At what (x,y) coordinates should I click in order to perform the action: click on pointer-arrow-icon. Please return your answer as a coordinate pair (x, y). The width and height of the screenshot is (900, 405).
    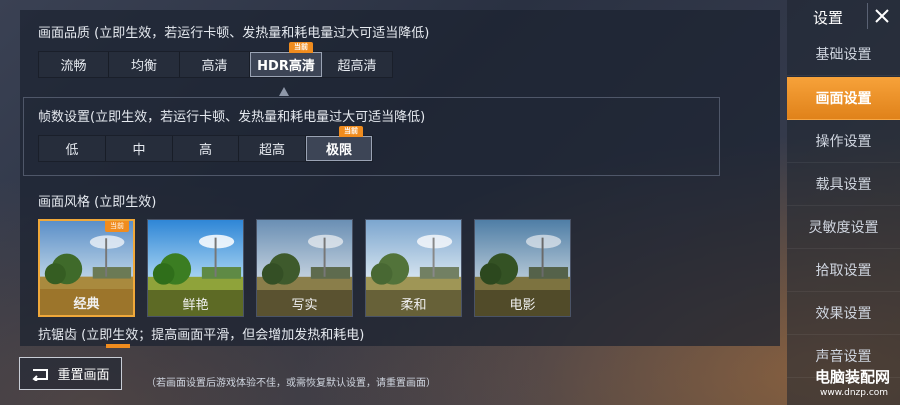
    Looking at the image, I should click on (284, 91).